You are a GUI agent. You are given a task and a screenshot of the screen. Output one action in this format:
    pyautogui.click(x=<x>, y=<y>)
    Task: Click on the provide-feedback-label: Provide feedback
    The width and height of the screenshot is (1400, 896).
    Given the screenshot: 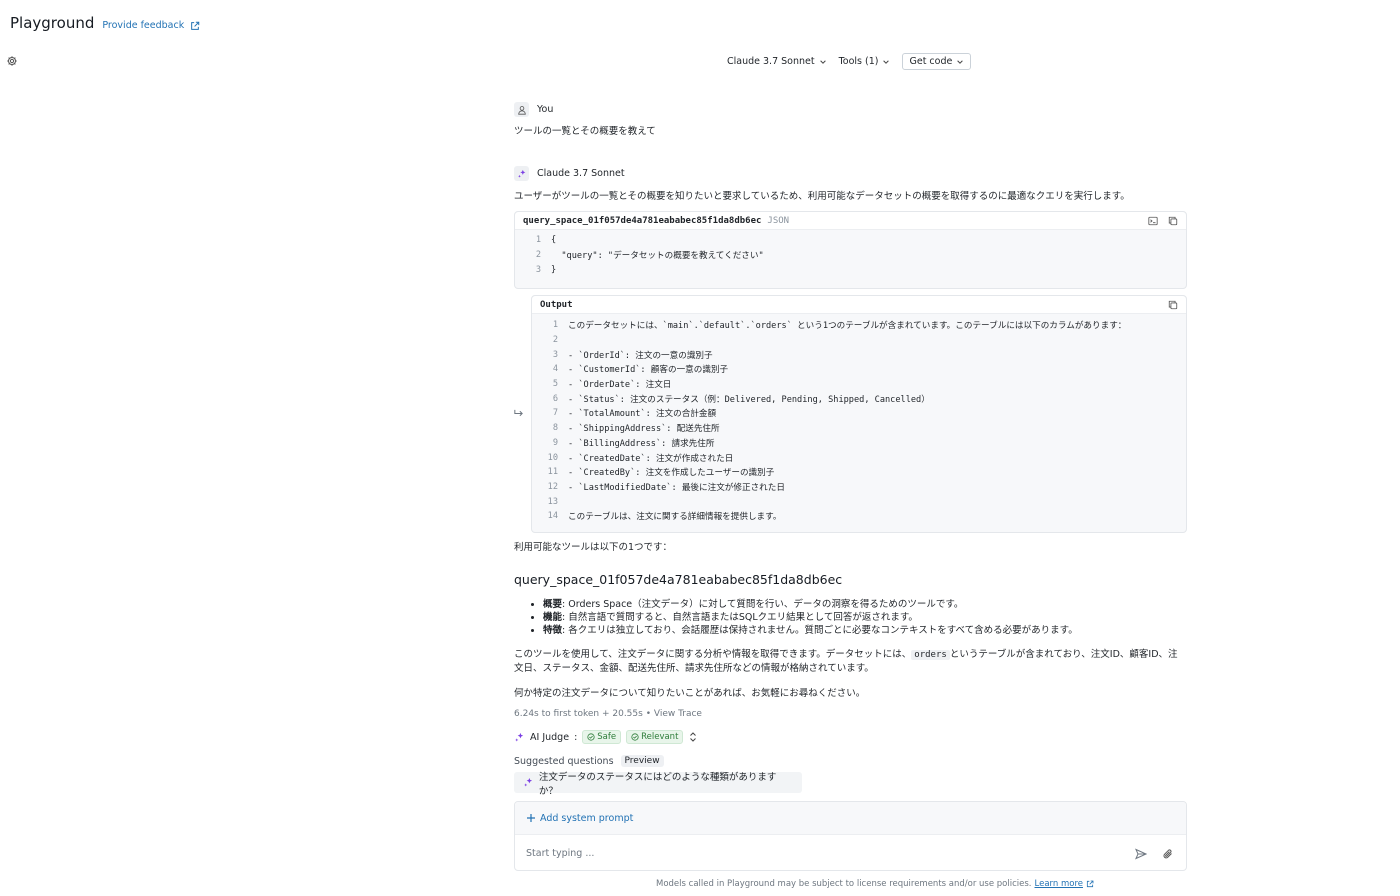 What is the action you would take?
    pyautogui.click(x=143, y=25)
    